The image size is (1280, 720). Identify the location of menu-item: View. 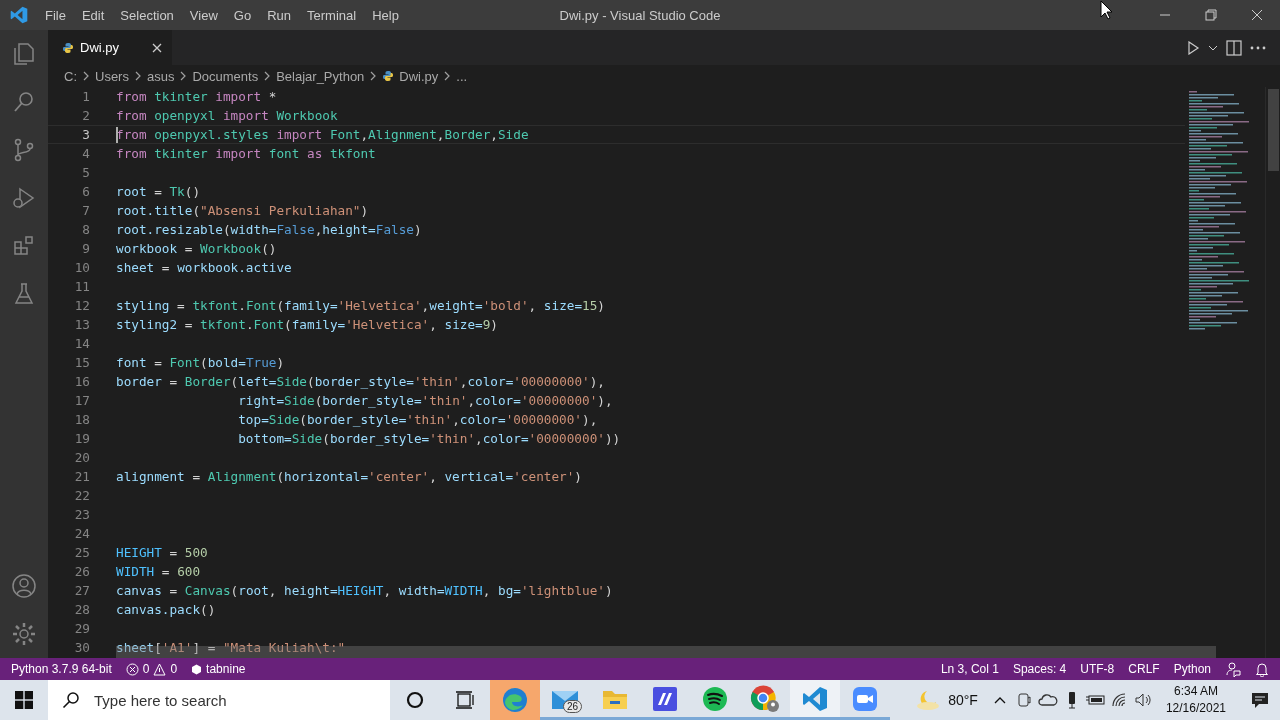
(203, 15).